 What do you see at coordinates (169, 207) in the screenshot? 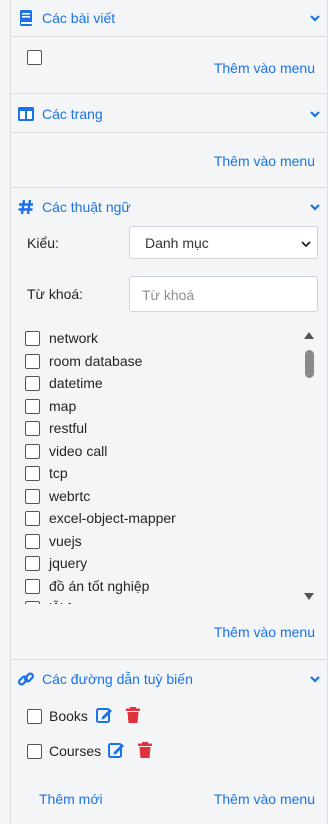
I see `terms-section-header: Các thuật ngữ` at bounding box center [169, 207].